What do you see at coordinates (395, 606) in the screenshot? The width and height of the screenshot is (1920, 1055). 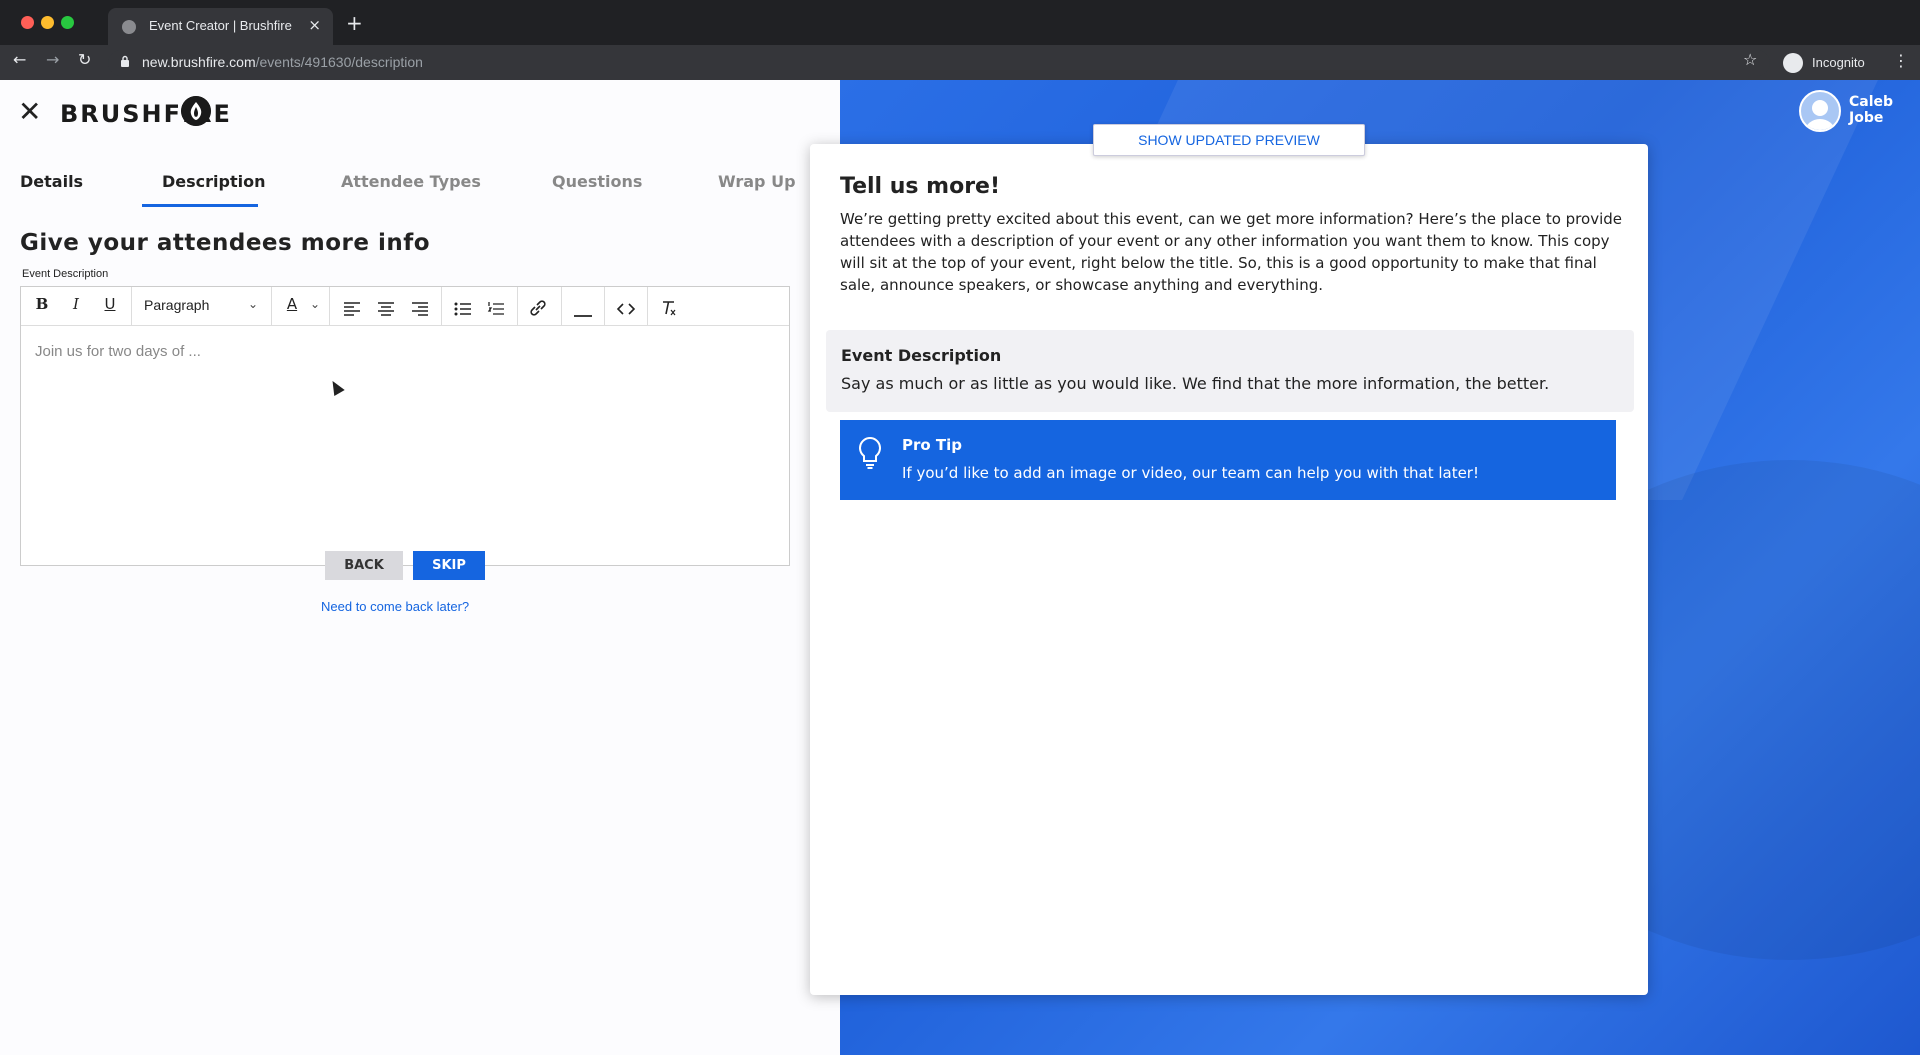 I see `come-back-later-link: Need to come back later?` at bounding box center [395, 606].